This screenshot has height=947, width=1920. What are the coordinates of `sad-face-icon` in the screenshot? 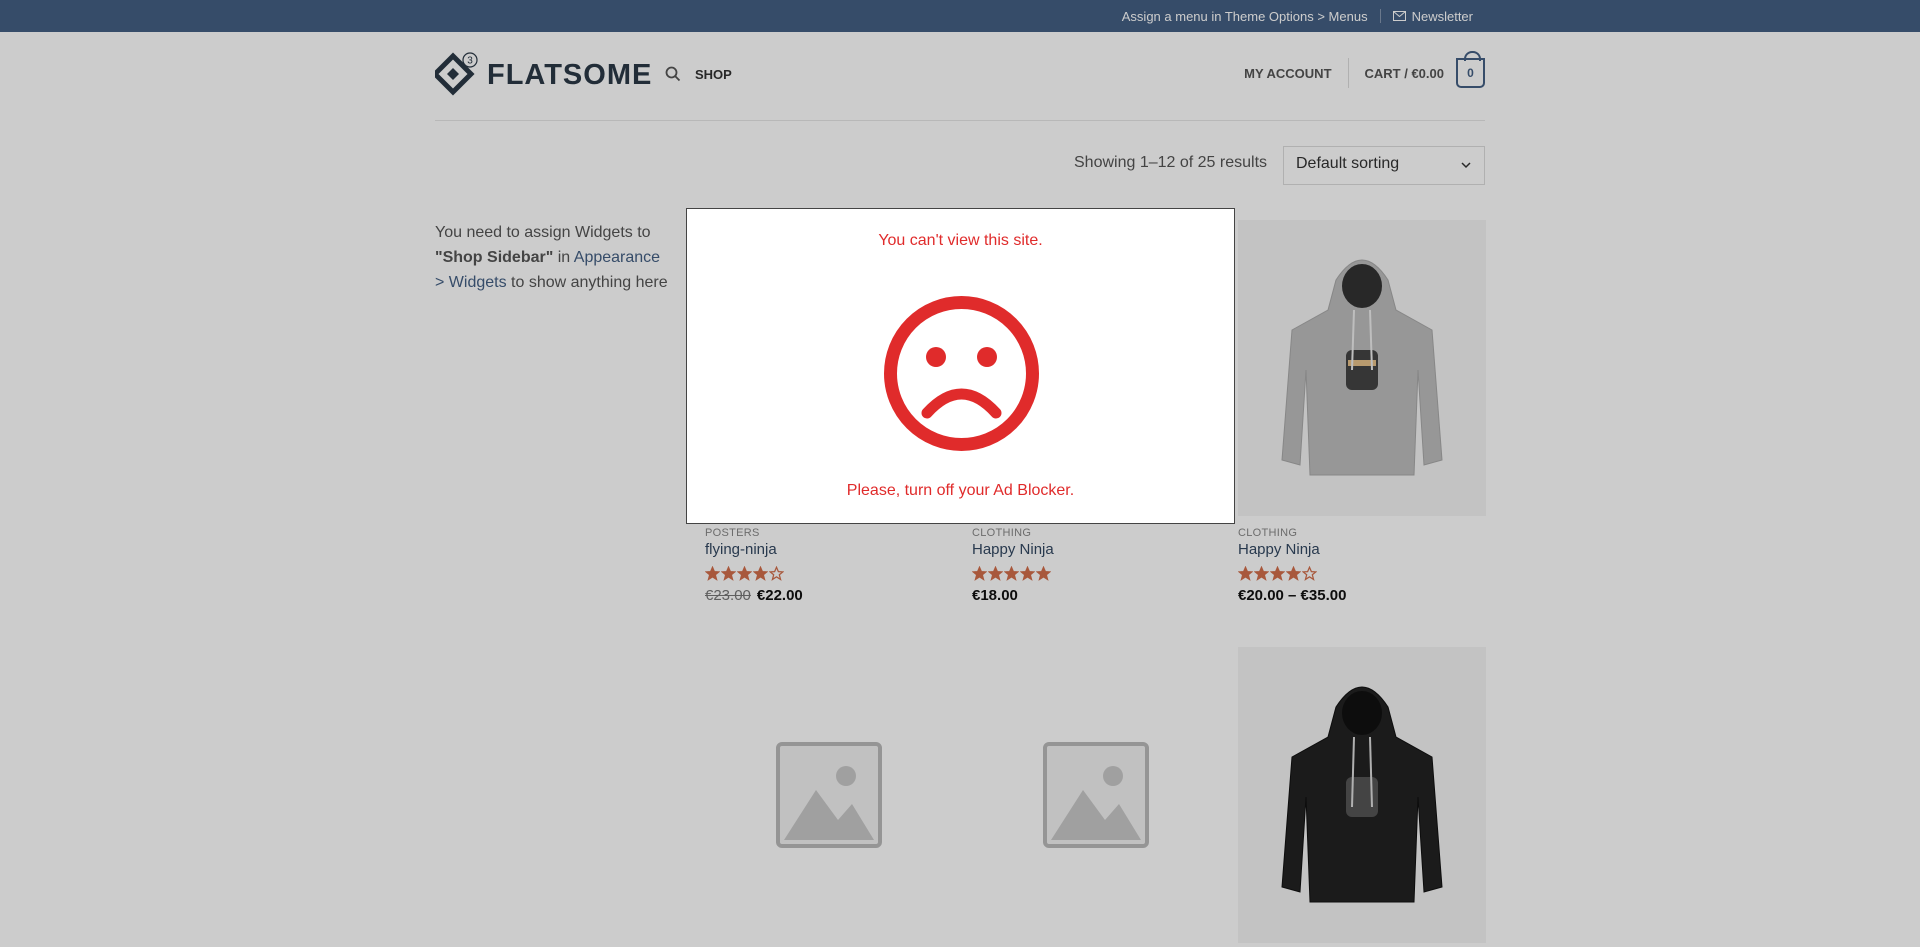 It's located at (961, 373).